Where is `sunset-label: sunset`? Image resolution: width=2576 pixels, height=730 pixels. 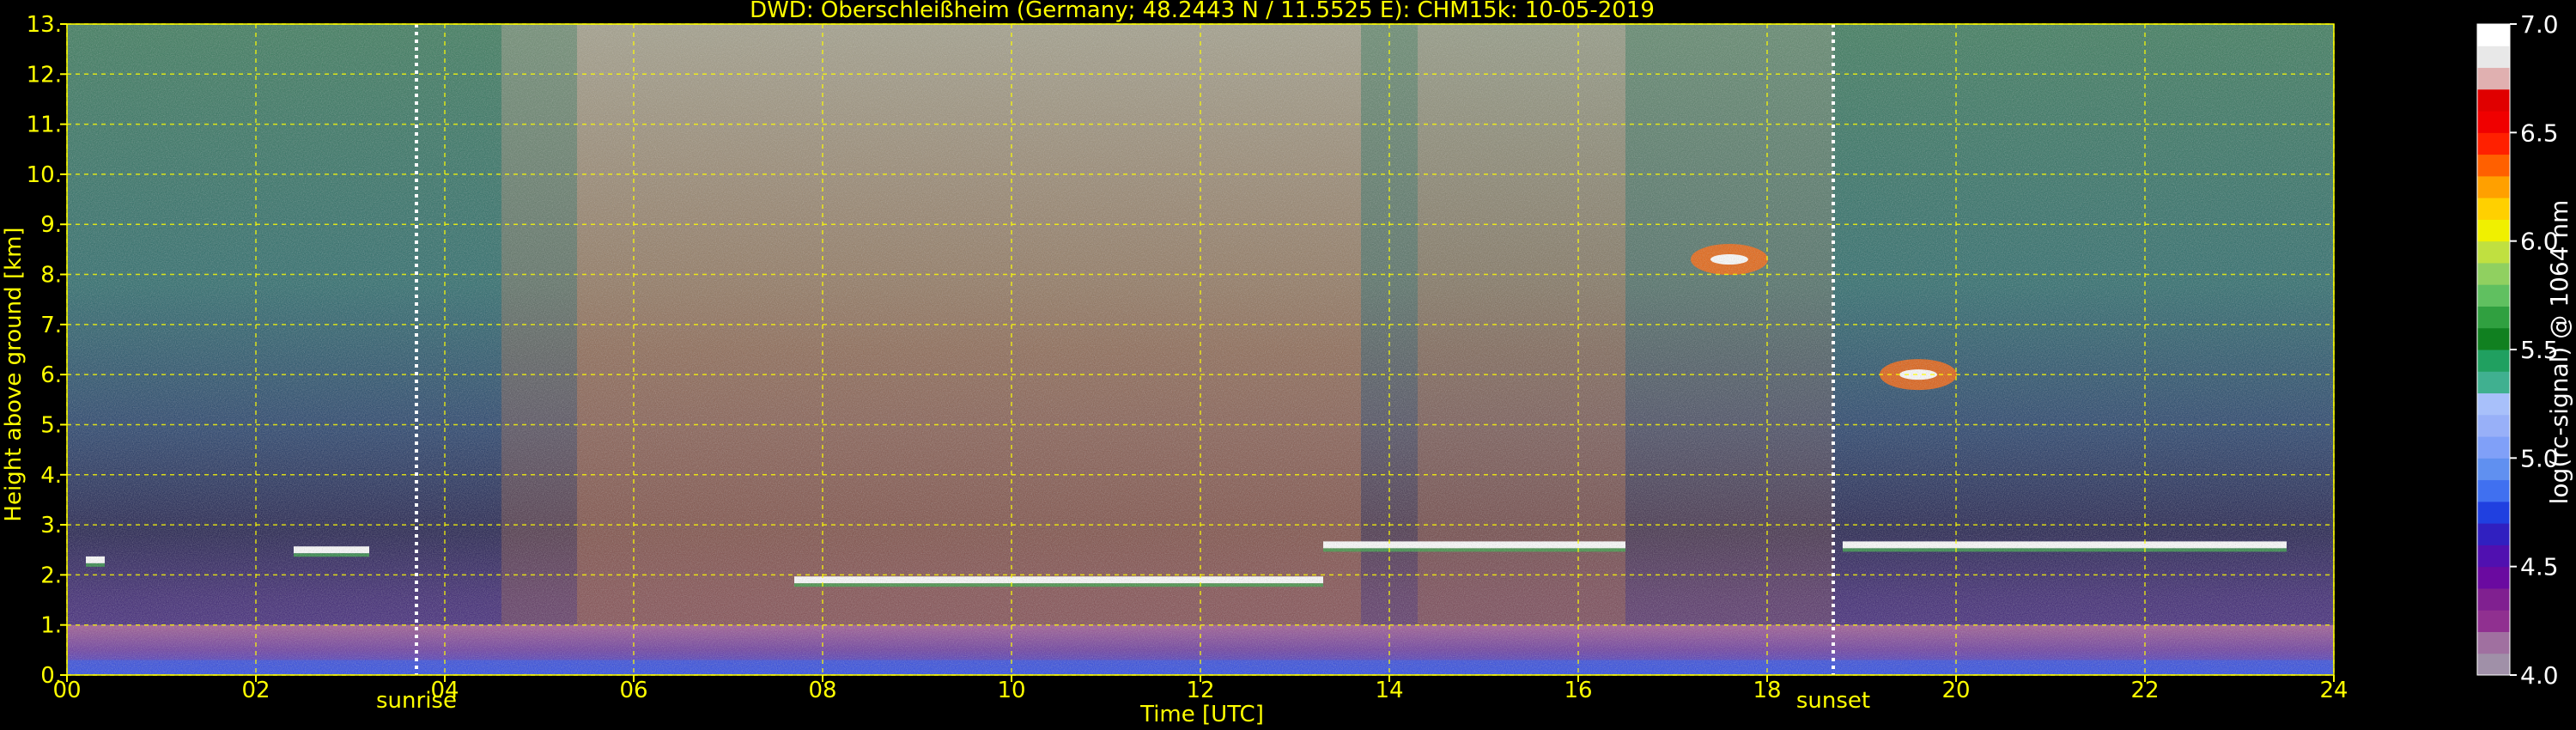 sunset-label: sunset is located at coordinates (1833, 701).